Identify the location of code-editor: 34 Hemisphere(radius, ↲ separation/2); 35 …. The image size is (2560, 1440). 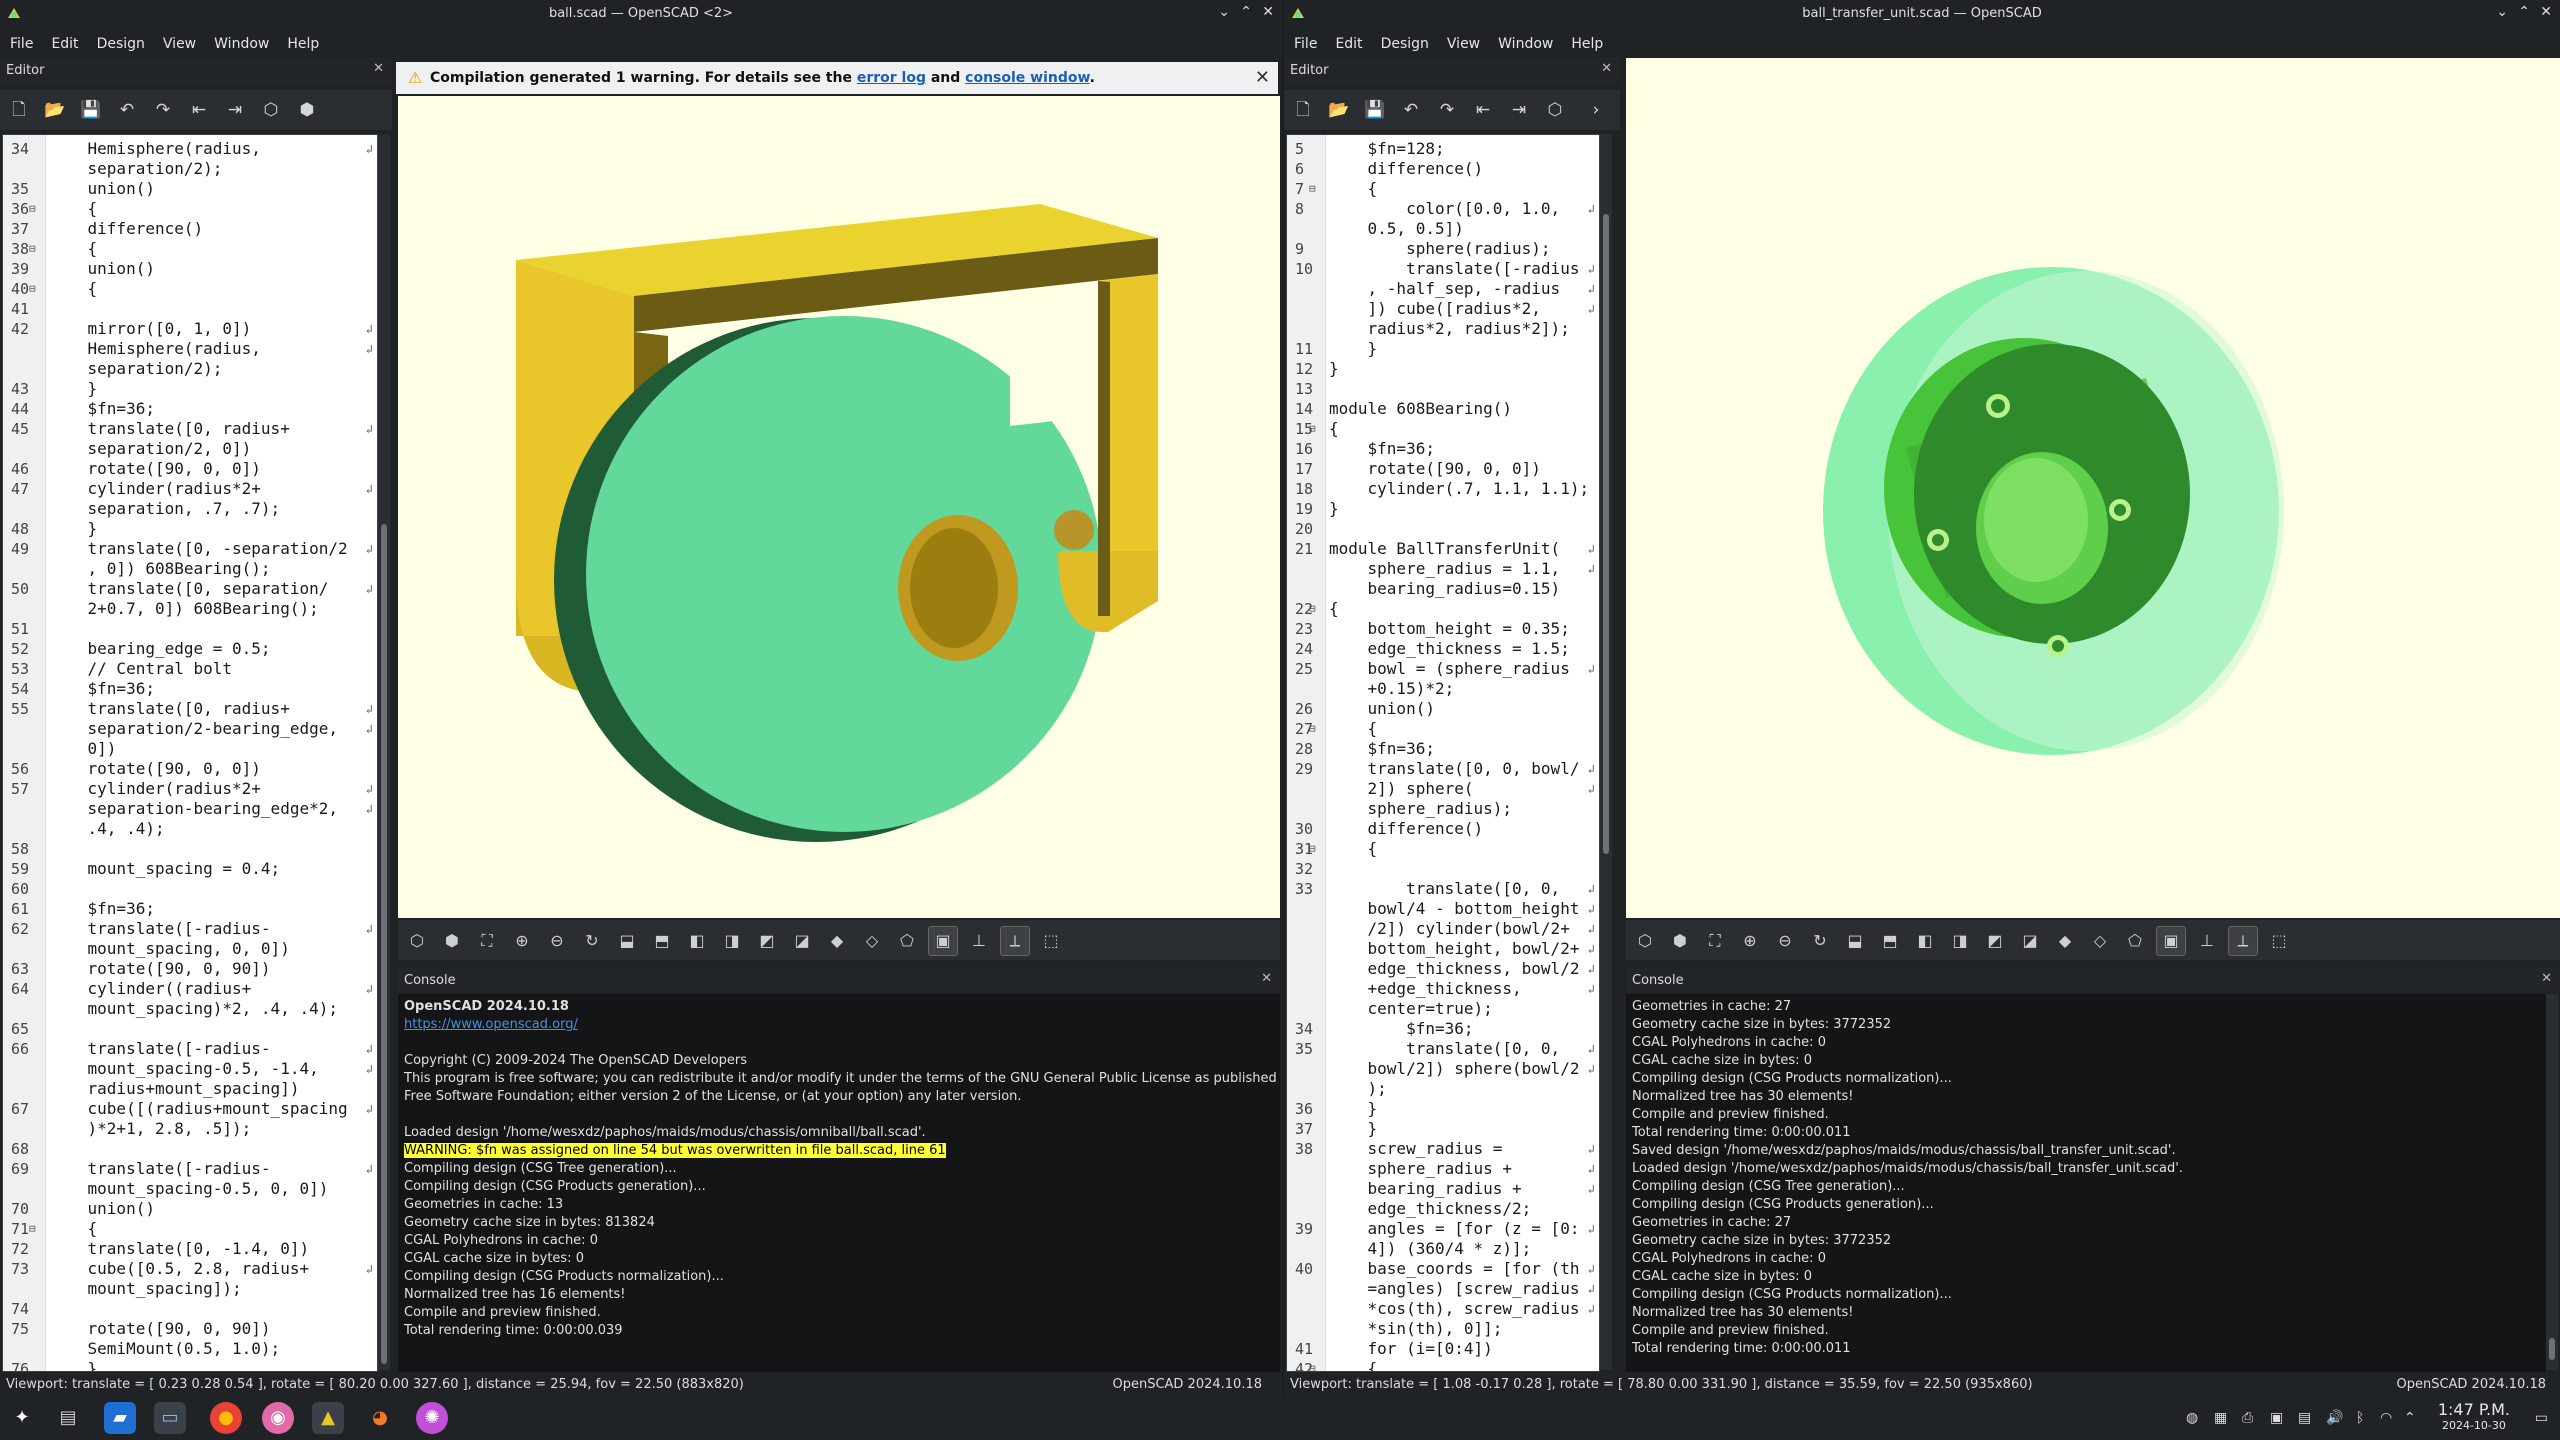
(190, 753).